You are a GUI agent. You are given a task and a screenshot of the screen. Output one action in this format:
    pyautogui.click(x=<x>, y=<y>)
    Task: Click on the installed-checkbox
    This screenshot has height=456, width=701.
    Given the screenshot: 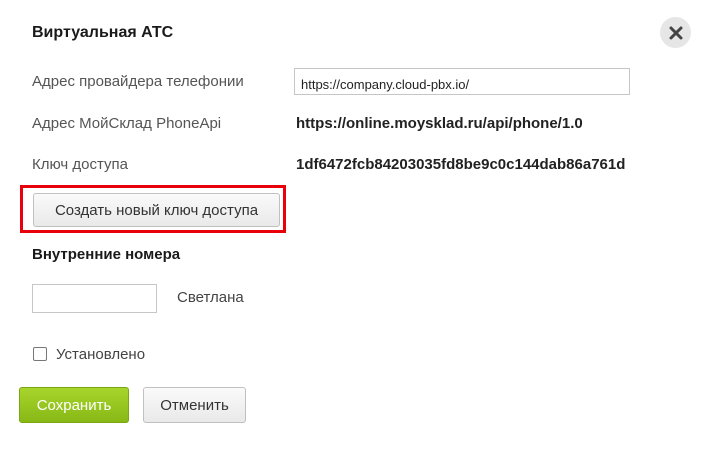 What is the action you would take?
    pyautogui.click(x=40, y=354)
    